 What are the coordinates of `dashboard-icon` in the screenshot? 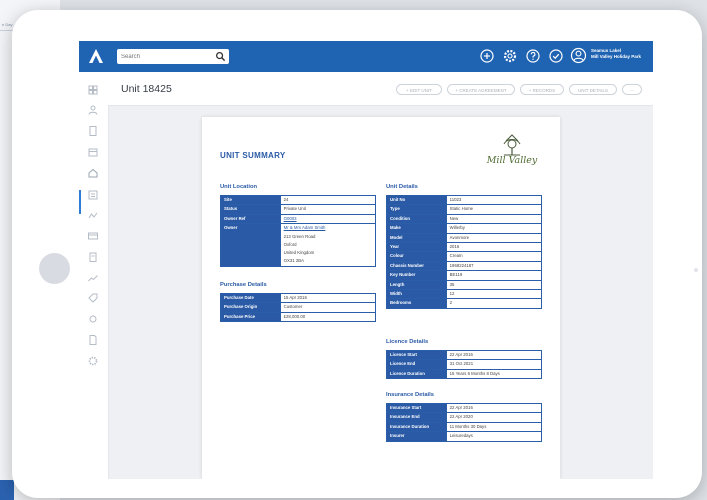 It's located at (93, 90).